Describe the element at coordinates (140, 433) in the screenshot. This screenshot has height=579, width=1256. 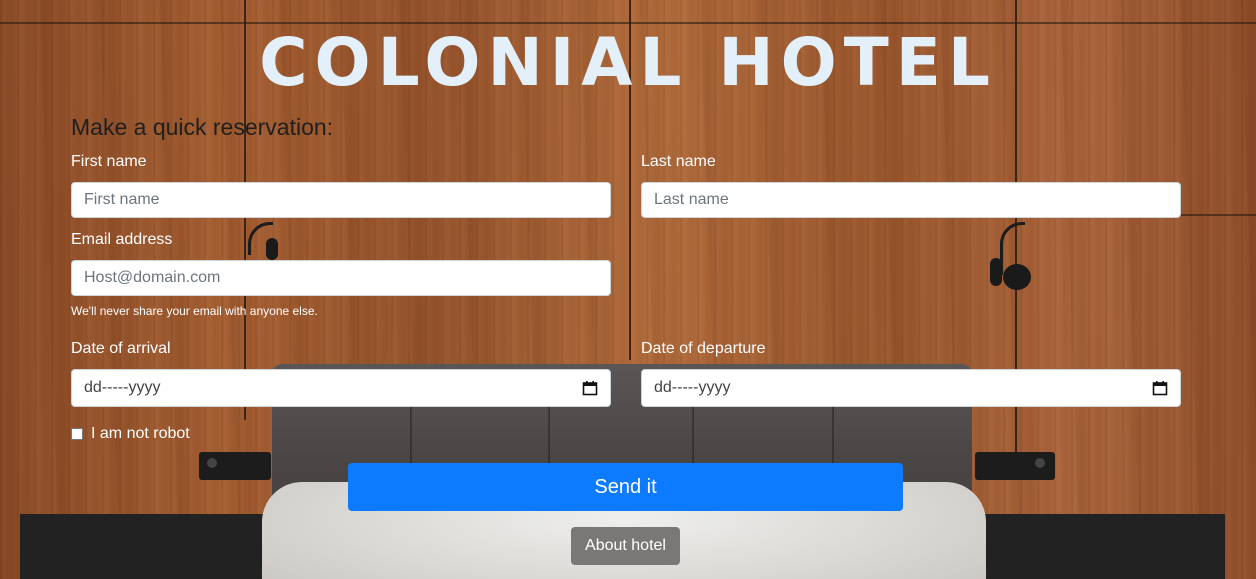
I see `not-robot-label: I am not robot` at that location.